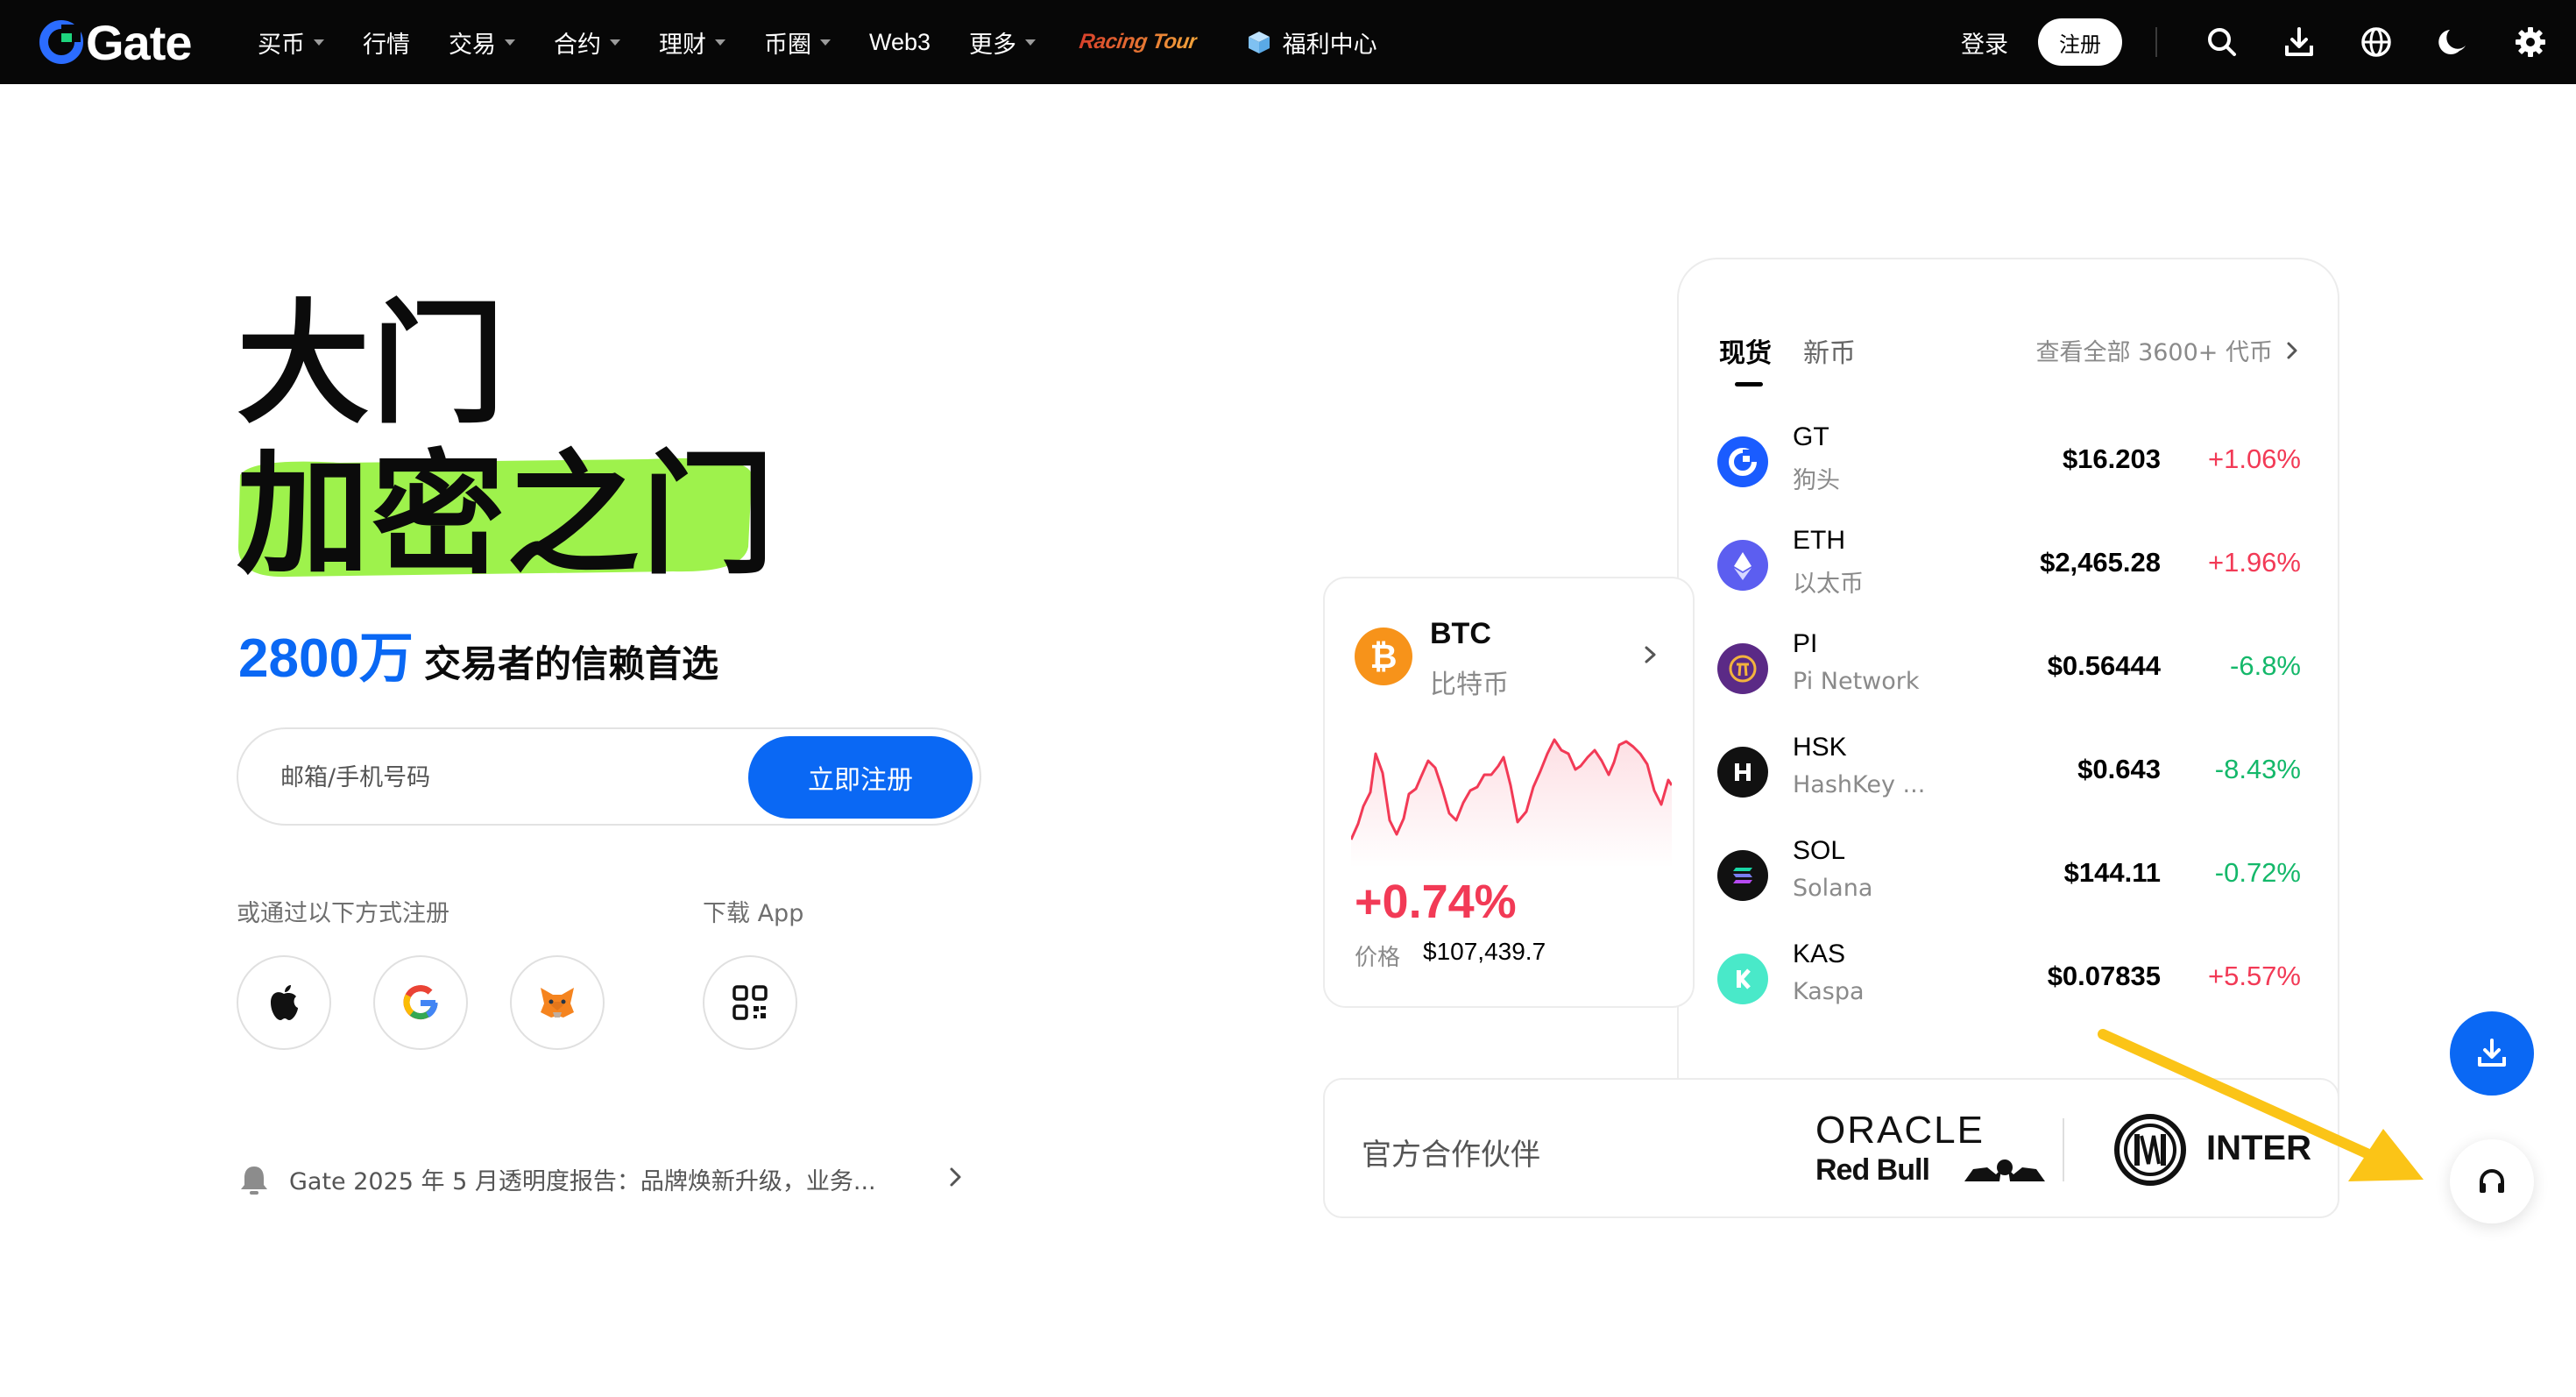  What do you see at coordinates (1138, 42) in the screenshot?
I see `racing-tour-link: Racing Tour` at bounding box center [1138, 42].